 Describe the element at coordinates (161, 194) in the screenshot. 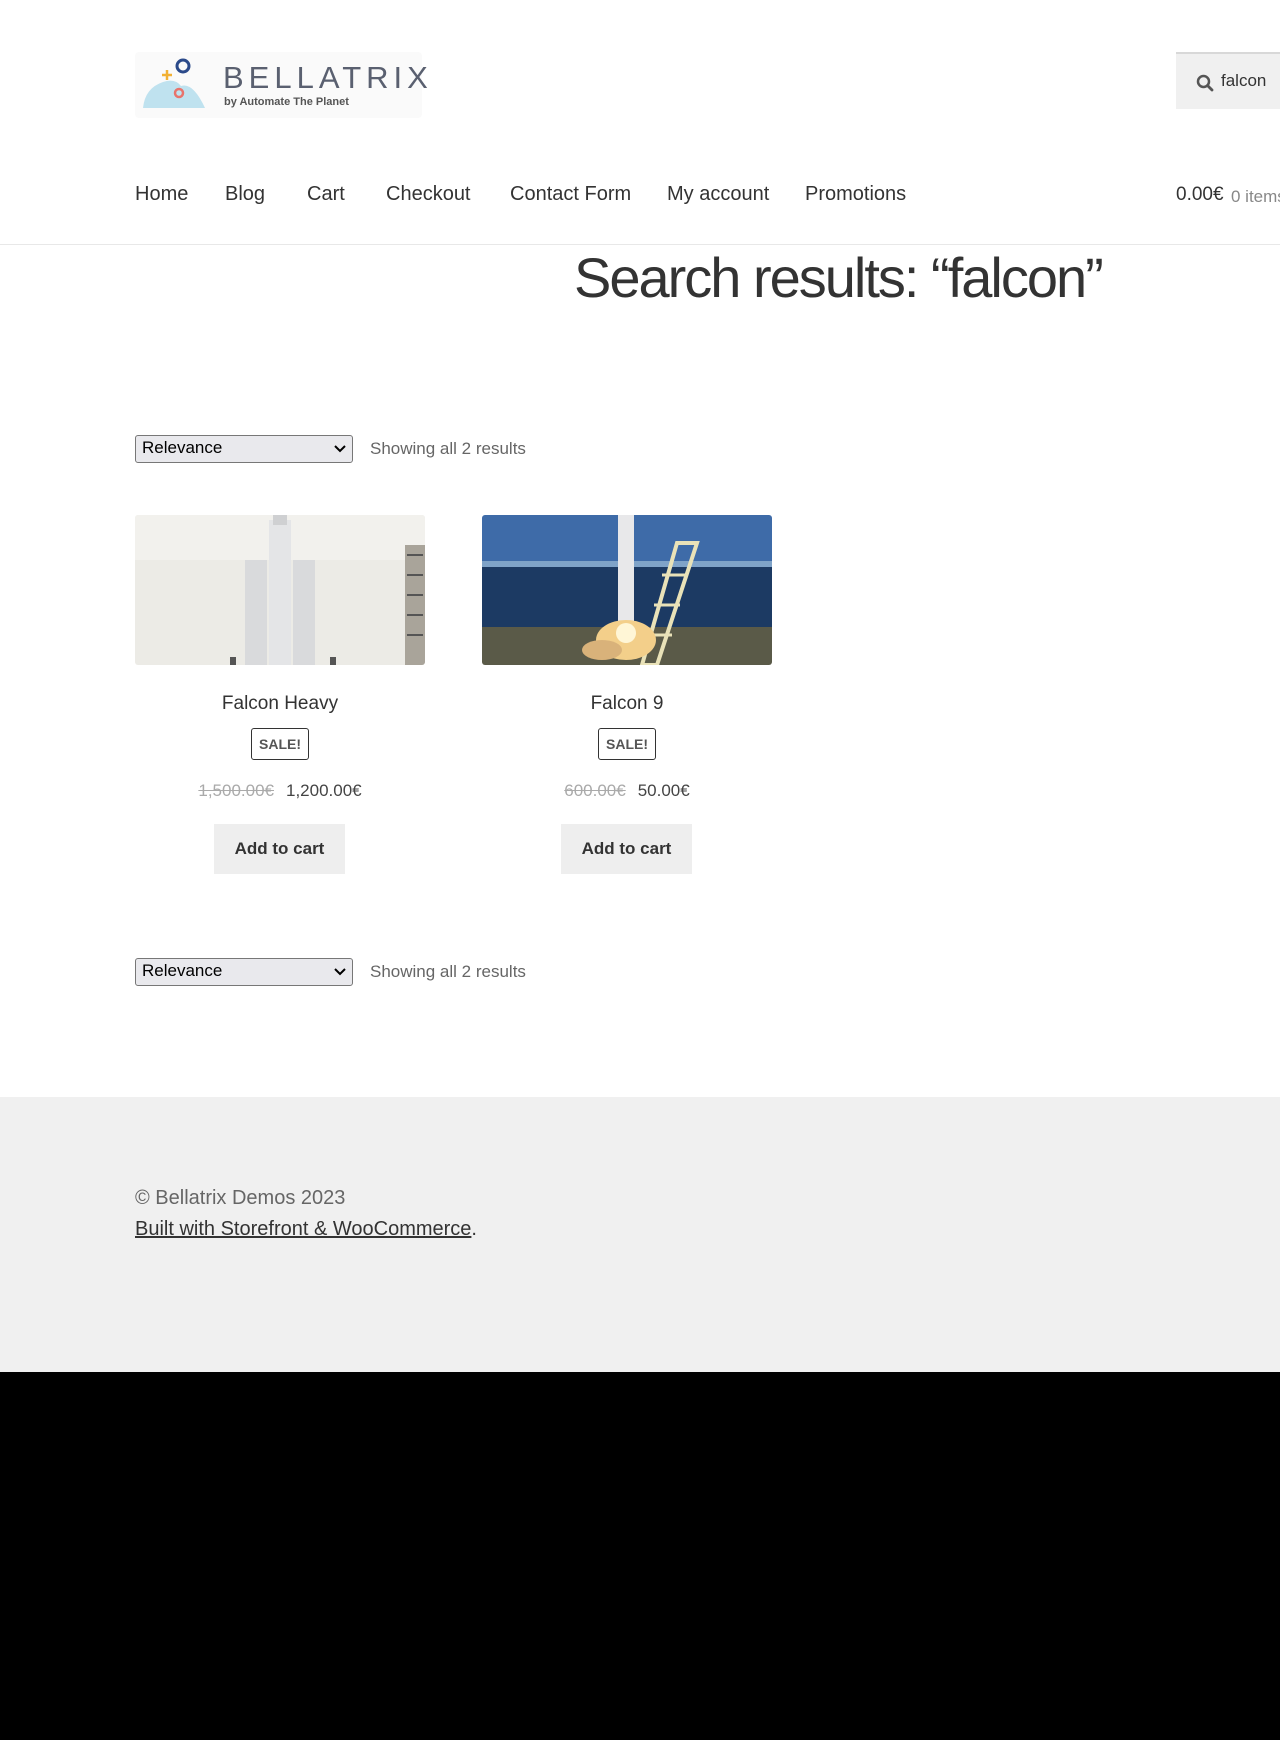

I see `nav-item-home: Home` at that location.